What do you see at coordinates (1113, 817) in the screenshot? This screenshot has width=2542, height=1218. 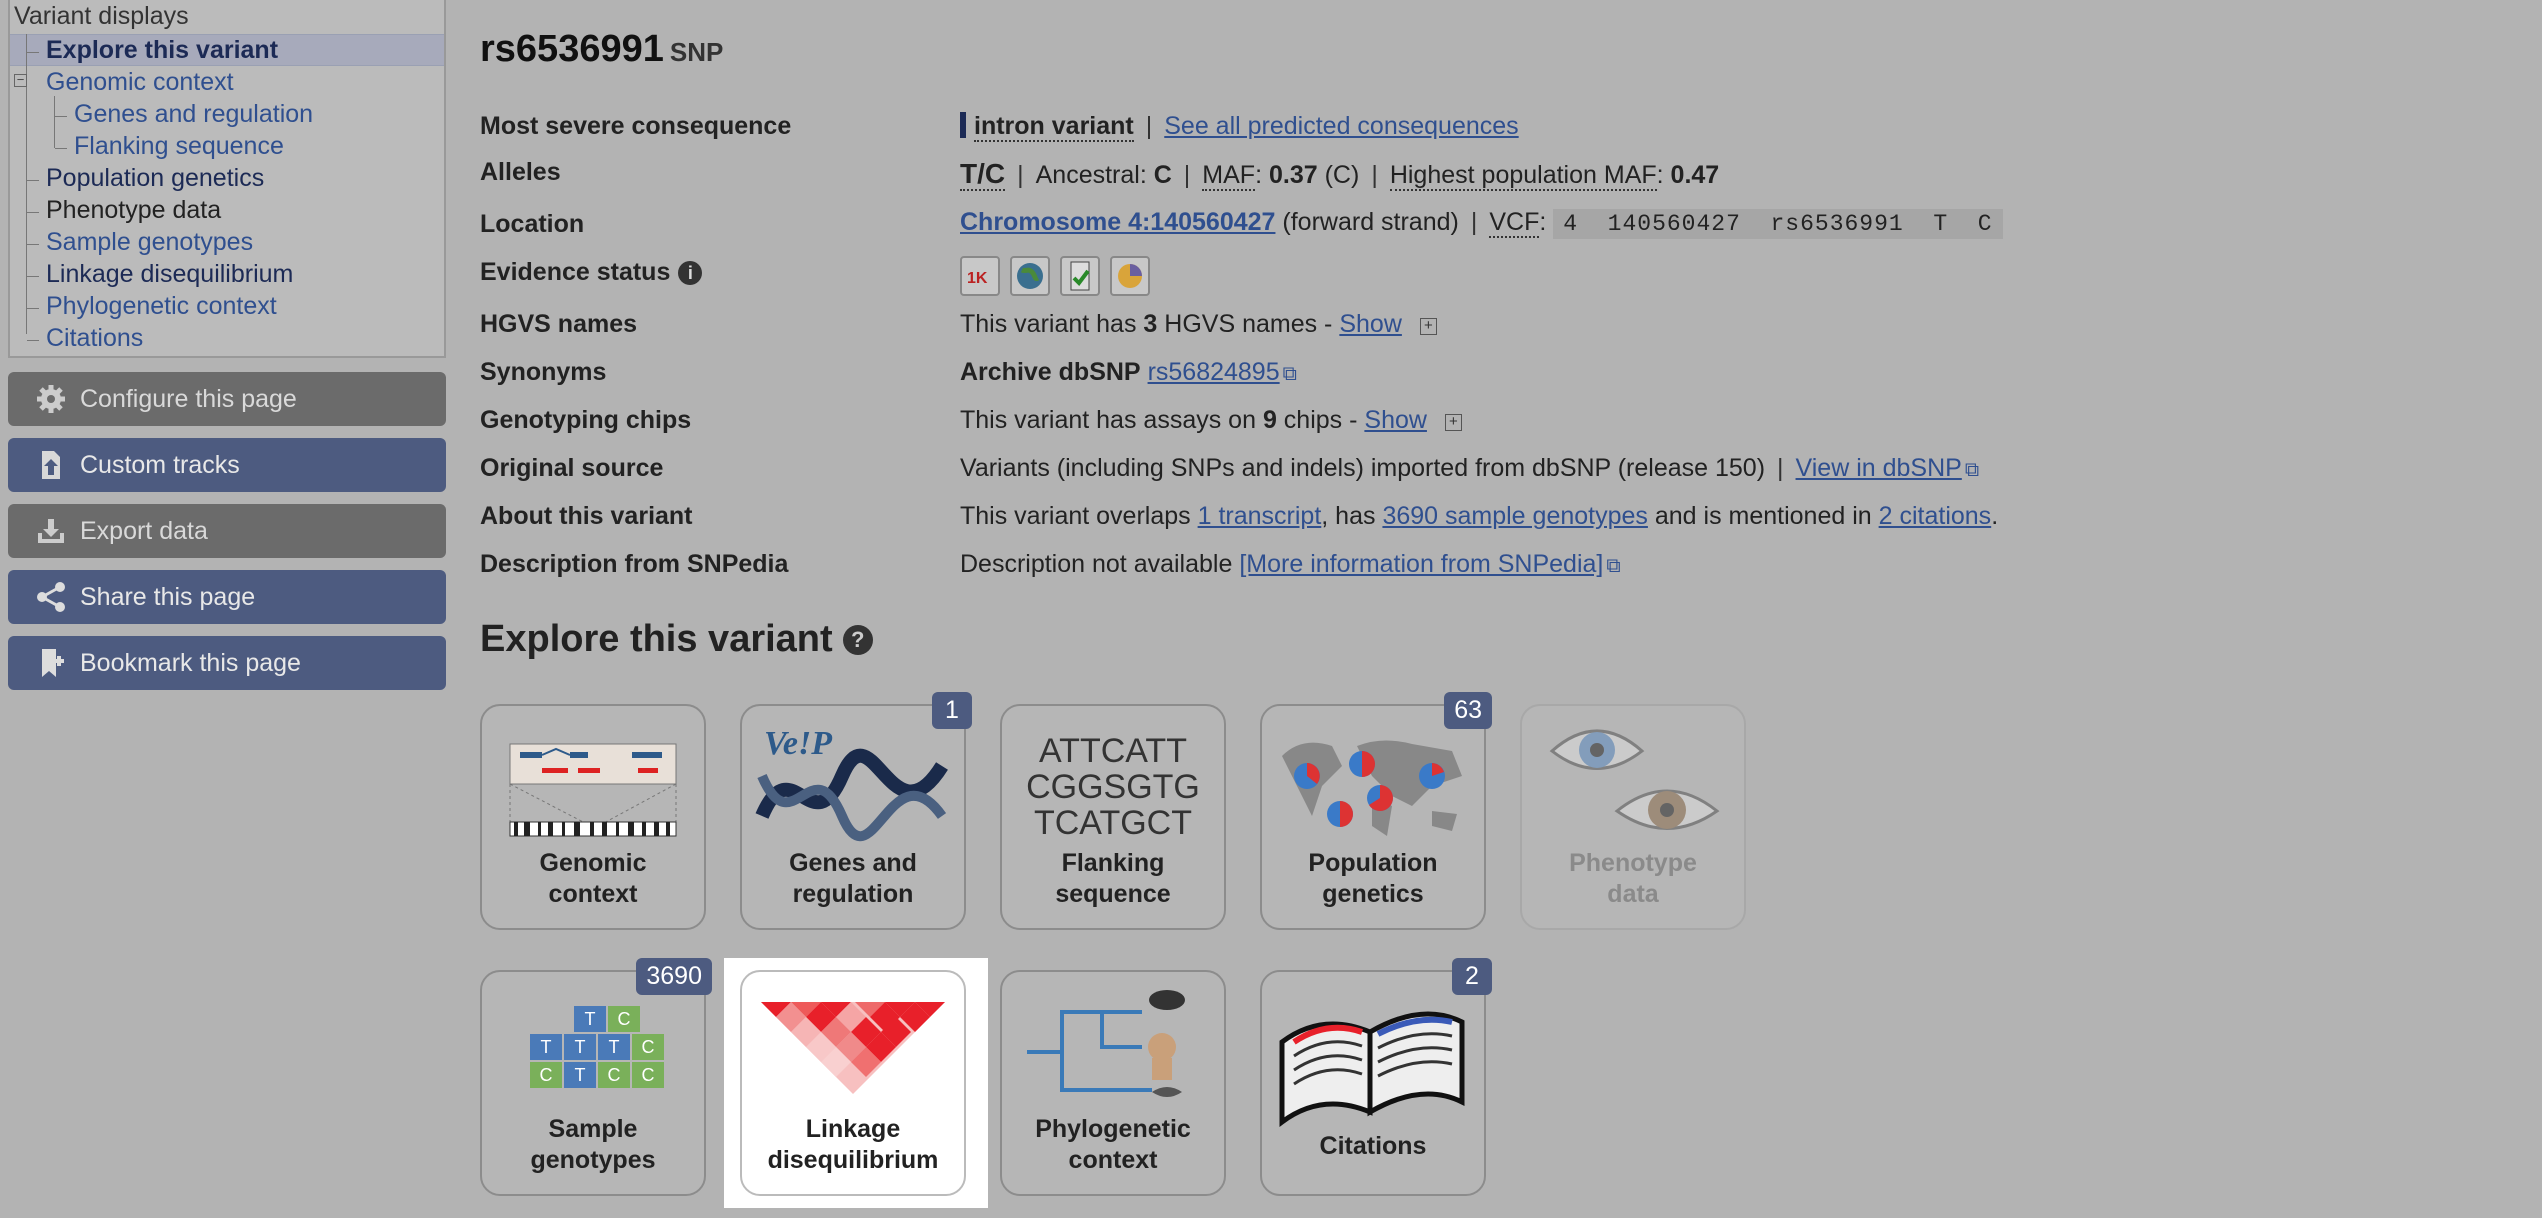 I see `tile-flanking-sequence: ATTCATT CGGSGTG TCATGCT Flanking sequence` at bounding box center [1113, 817].